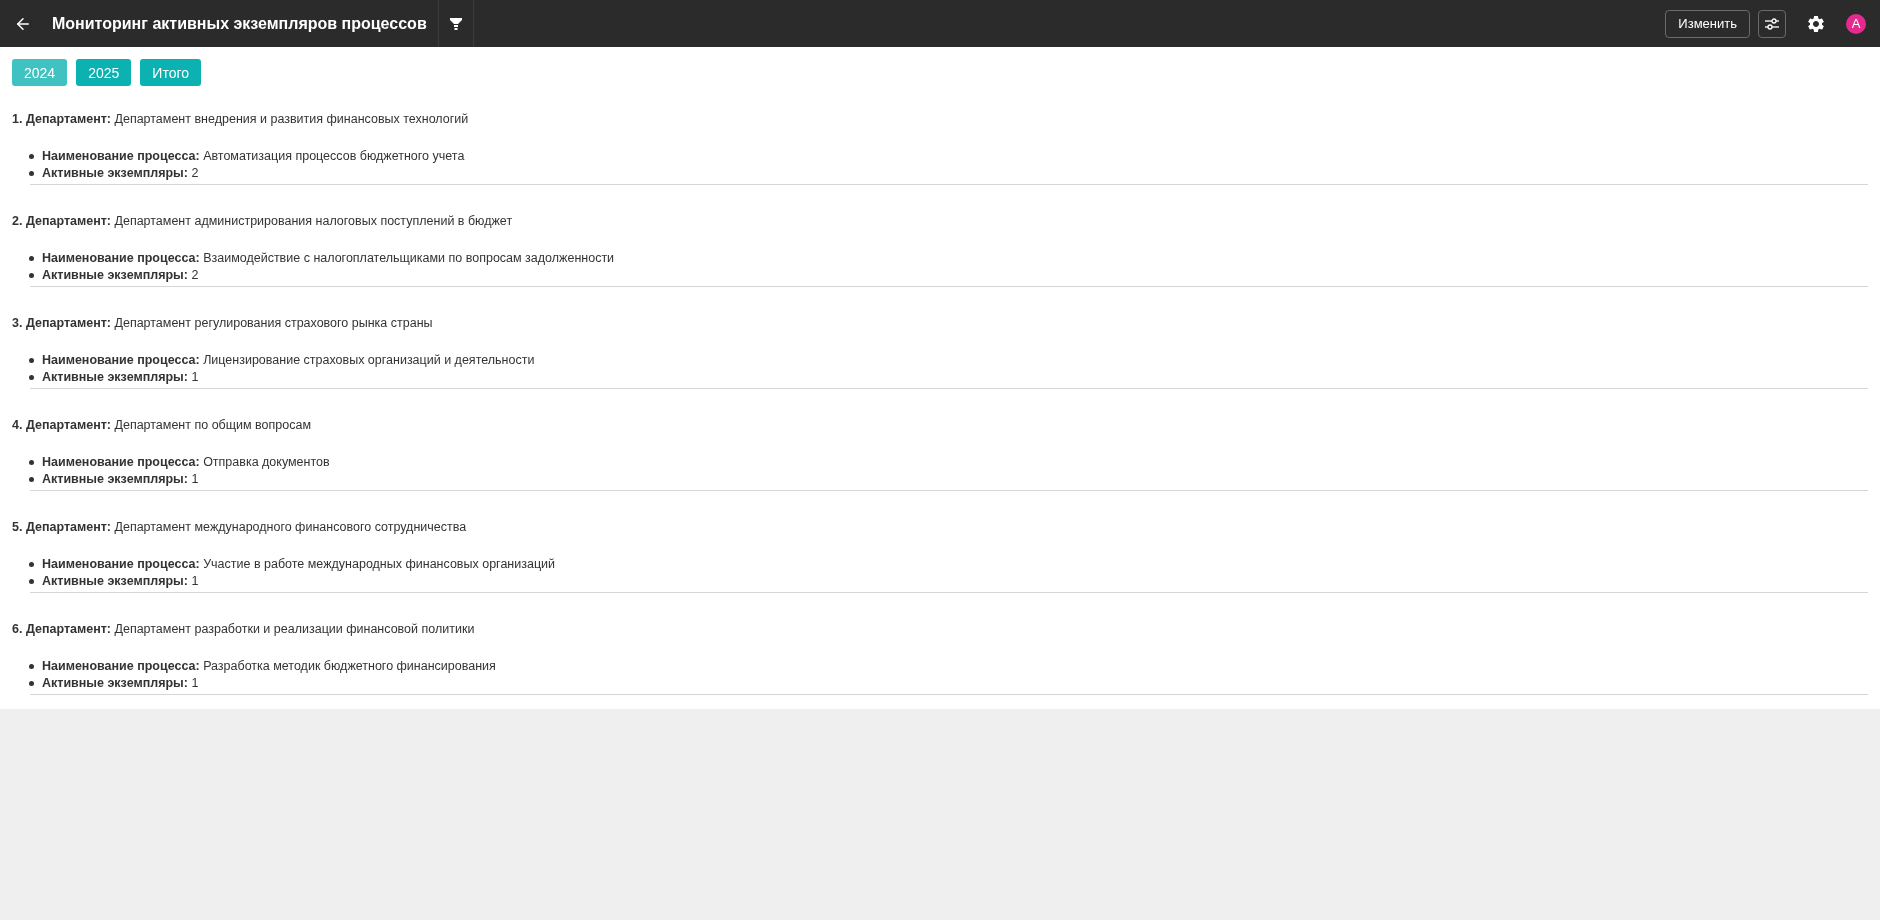 The width and height of the screenshot is (1880, 920). Describe the element at coordinates (1707, 23) in the screenshot. I see `edit-button: Изменить` at that location.